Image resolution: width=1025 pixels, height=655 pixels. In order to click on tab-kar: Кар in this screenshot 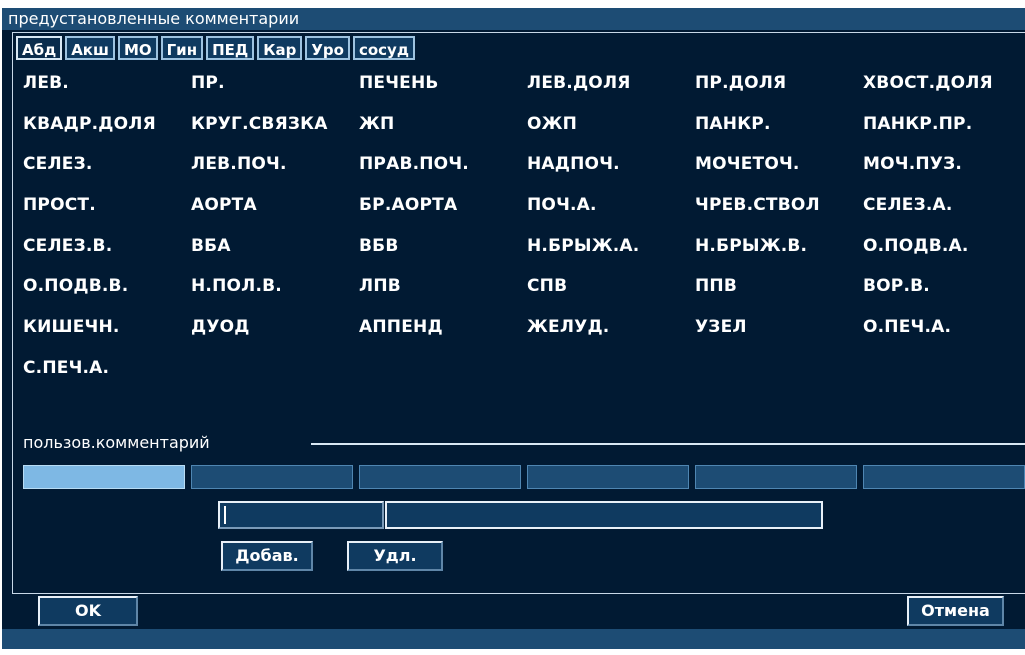, I will do `click(280, 48)`.